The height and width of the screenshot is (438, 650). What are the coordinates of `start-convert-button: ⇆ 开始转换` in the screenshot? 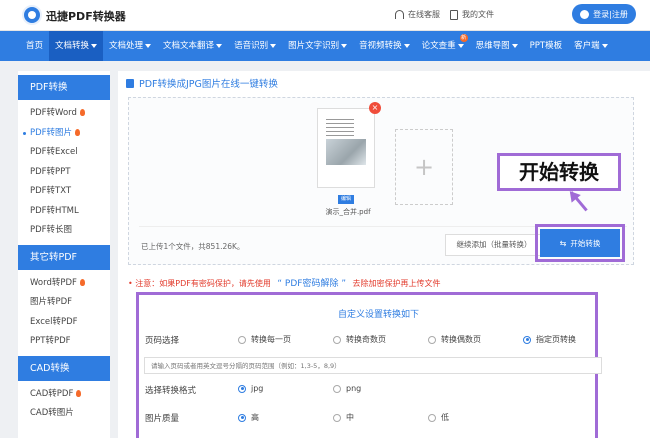 It's located at (580, 243).